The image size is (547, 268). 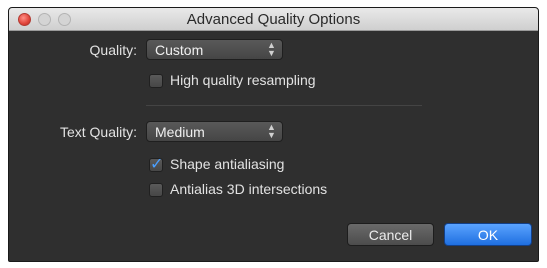 I want to click on cancel-button: Cancel, so click(x=390, y=234).